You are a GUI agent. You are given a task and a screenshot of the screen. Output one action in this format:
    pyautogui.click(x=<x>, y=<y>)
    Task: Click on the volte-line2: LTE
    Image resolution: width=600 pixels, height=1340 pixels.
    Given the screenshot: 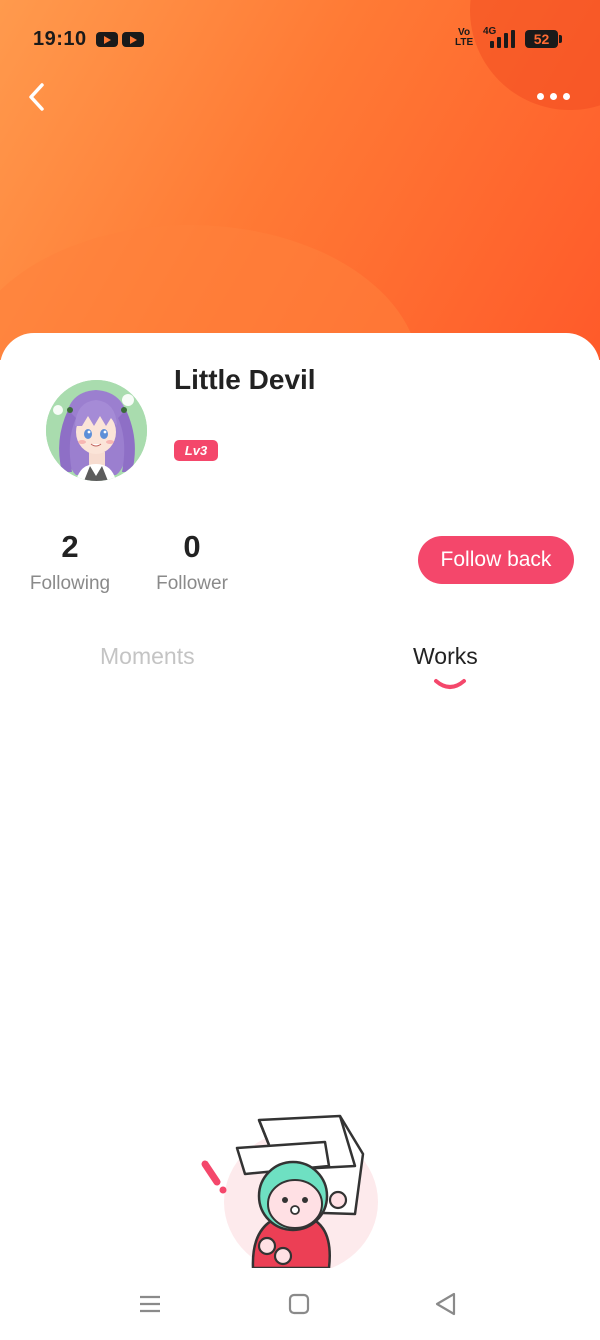 What is the action you would take?
    pyautogui.click(x=464, y=42)
    